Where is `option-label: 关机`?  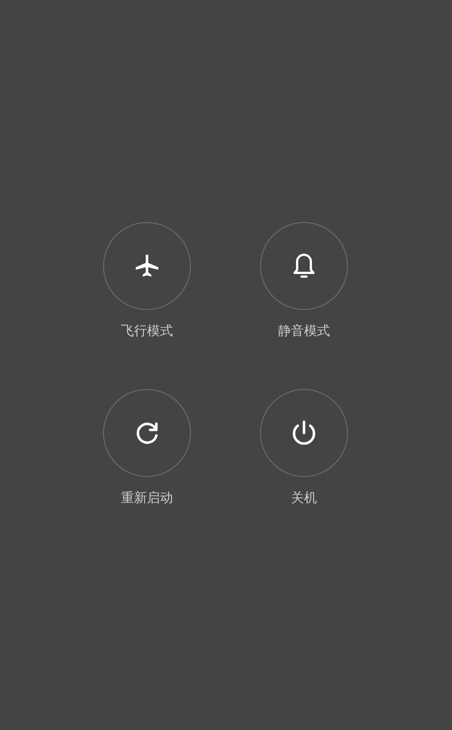 option-label: 关机 is located at coordinates (304, 499).